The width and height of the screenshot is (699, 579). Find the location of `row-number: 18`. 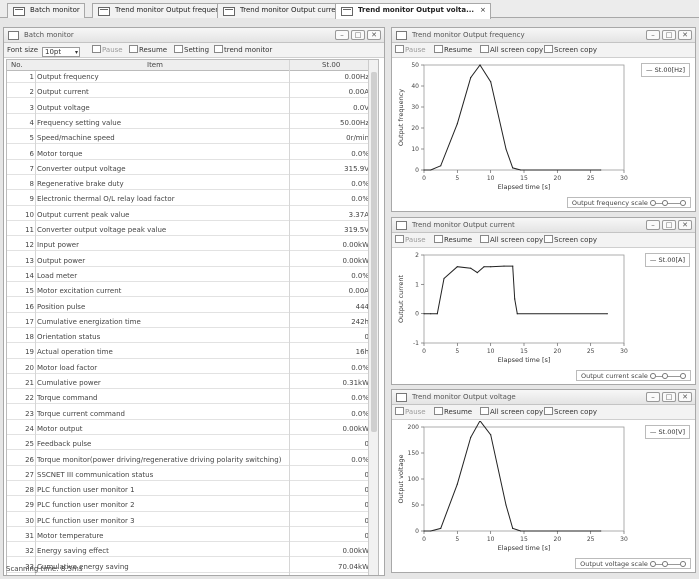

row-number: 18 is located at coordinates (29, 337).